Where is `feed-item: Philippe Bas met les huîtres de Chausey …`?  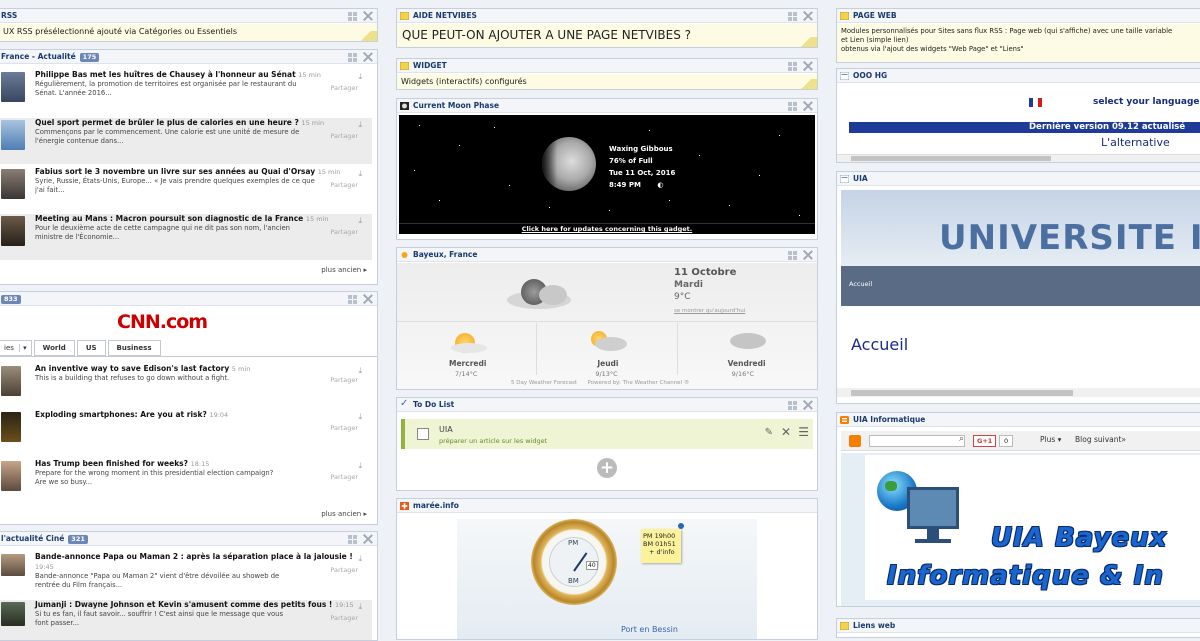 feed-item: Philippe Bas met les huîtres de Chausey … is located at coordinates (186, 92).